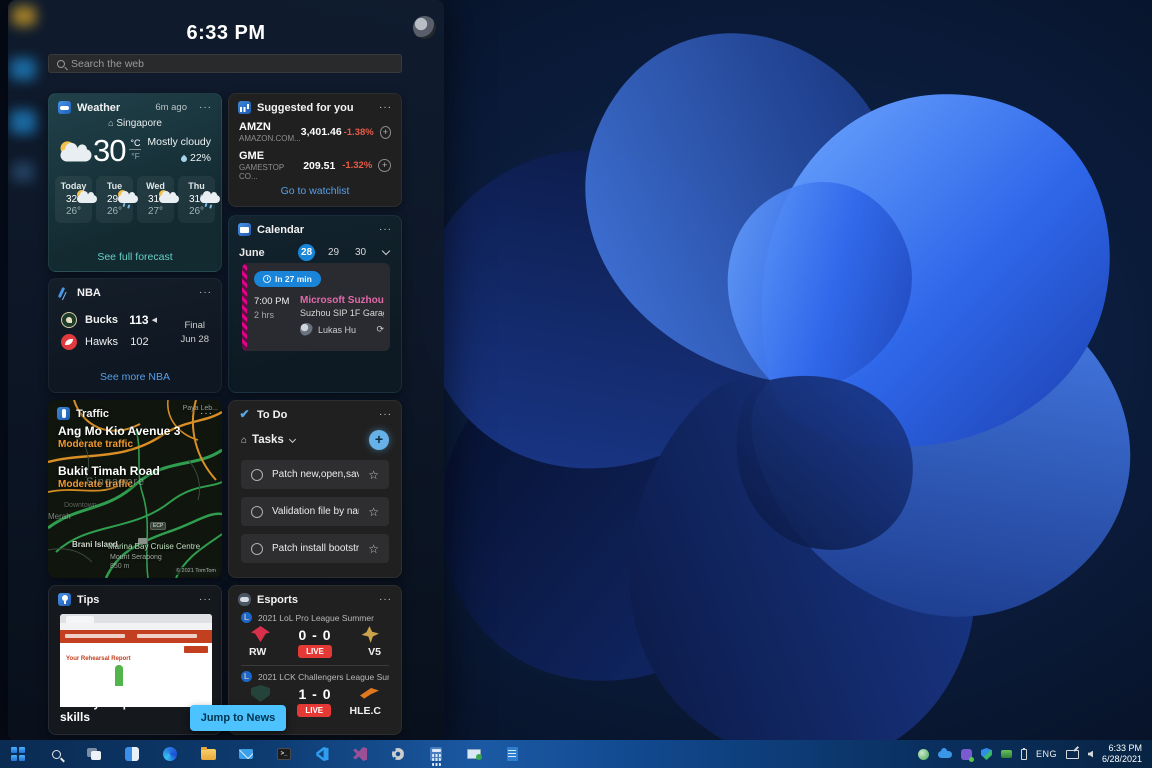 The image size is (1152, 768). I want to click on visual-studio-icon, so click(360, 754).